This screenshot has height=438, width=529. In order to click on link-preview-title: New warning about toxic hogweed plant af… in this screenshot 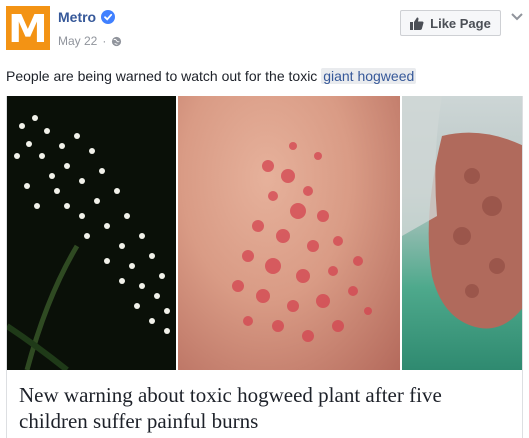, I will do `click(264, 408)`.